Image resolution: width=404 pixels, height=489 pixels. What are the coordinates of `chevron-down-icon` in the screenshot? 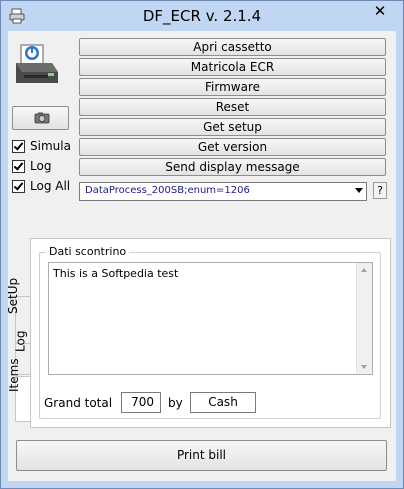 It's located at (359, 190).